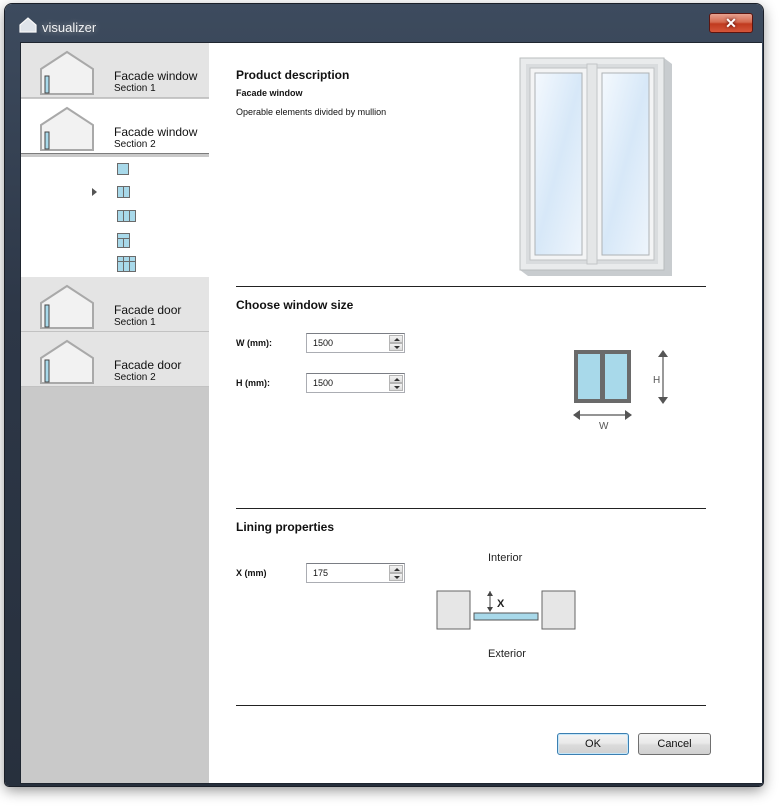  What do you see at coordinates (396, 379) in the screenshot?
I see `height-increment-button` at bounding box center [396, 379].